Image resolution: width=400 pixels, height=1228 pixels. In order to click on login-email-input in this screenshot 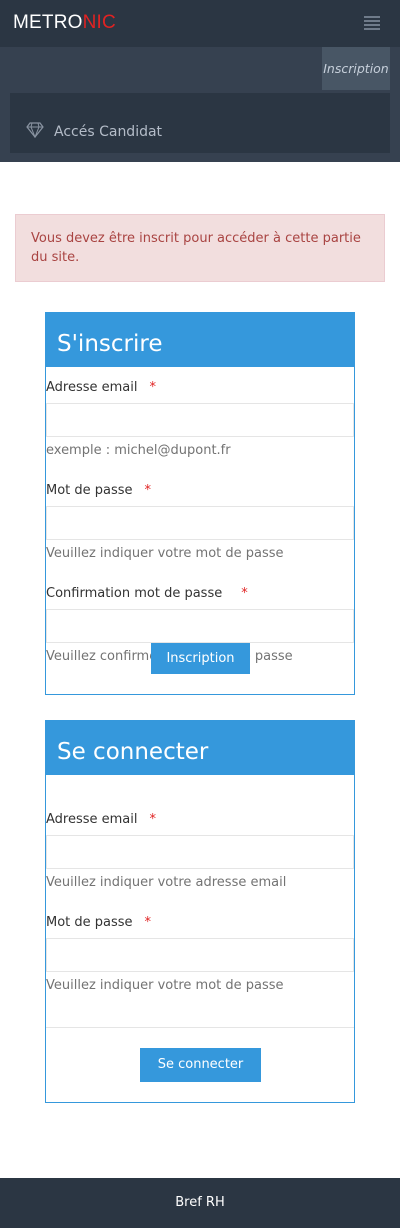, I will do `click(200, 852)`.